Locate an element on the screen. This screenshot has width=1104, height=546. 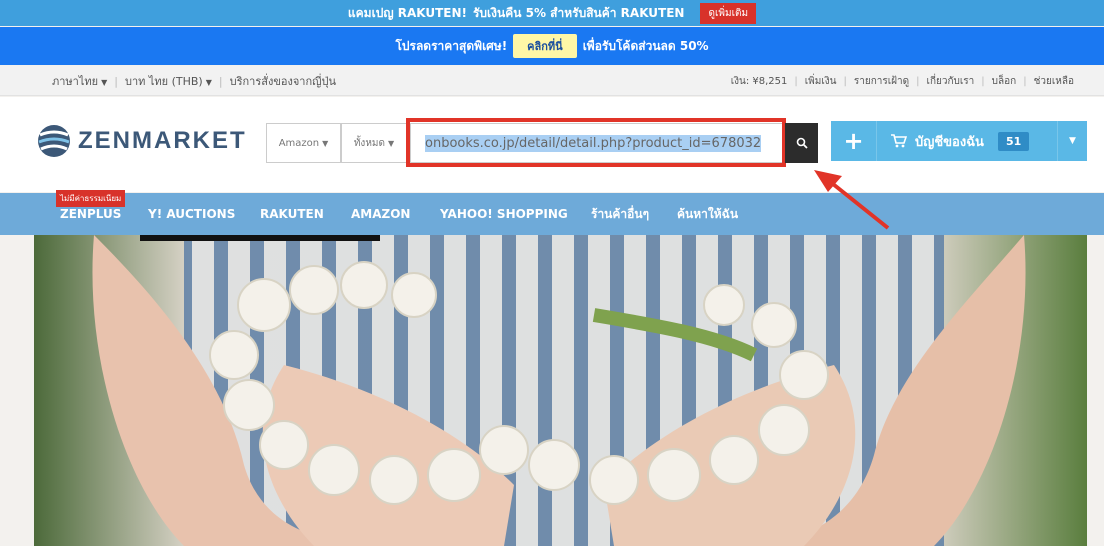
my-account-label: บัญชีของฉัน is located at coordinates (949, 142).